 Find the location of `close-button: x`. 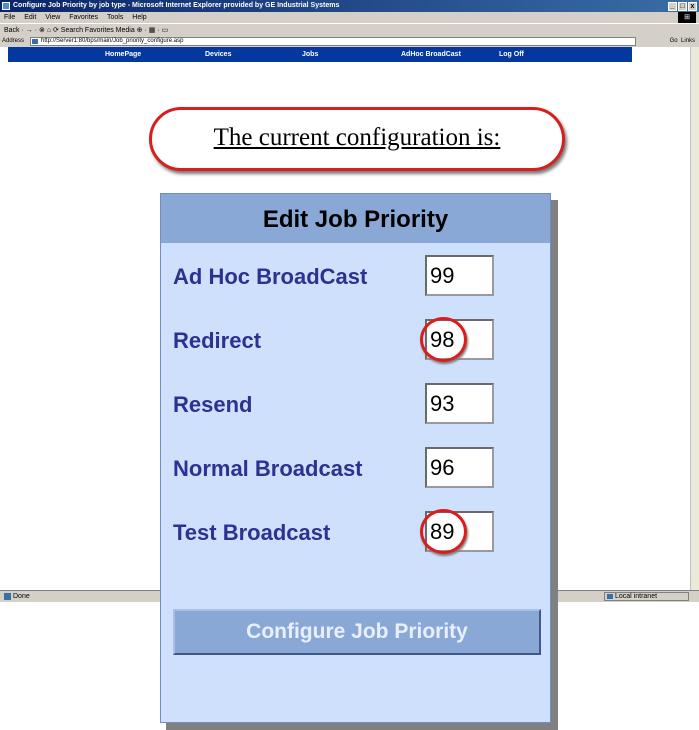

close-button: x is located at coordinates (692, 6).